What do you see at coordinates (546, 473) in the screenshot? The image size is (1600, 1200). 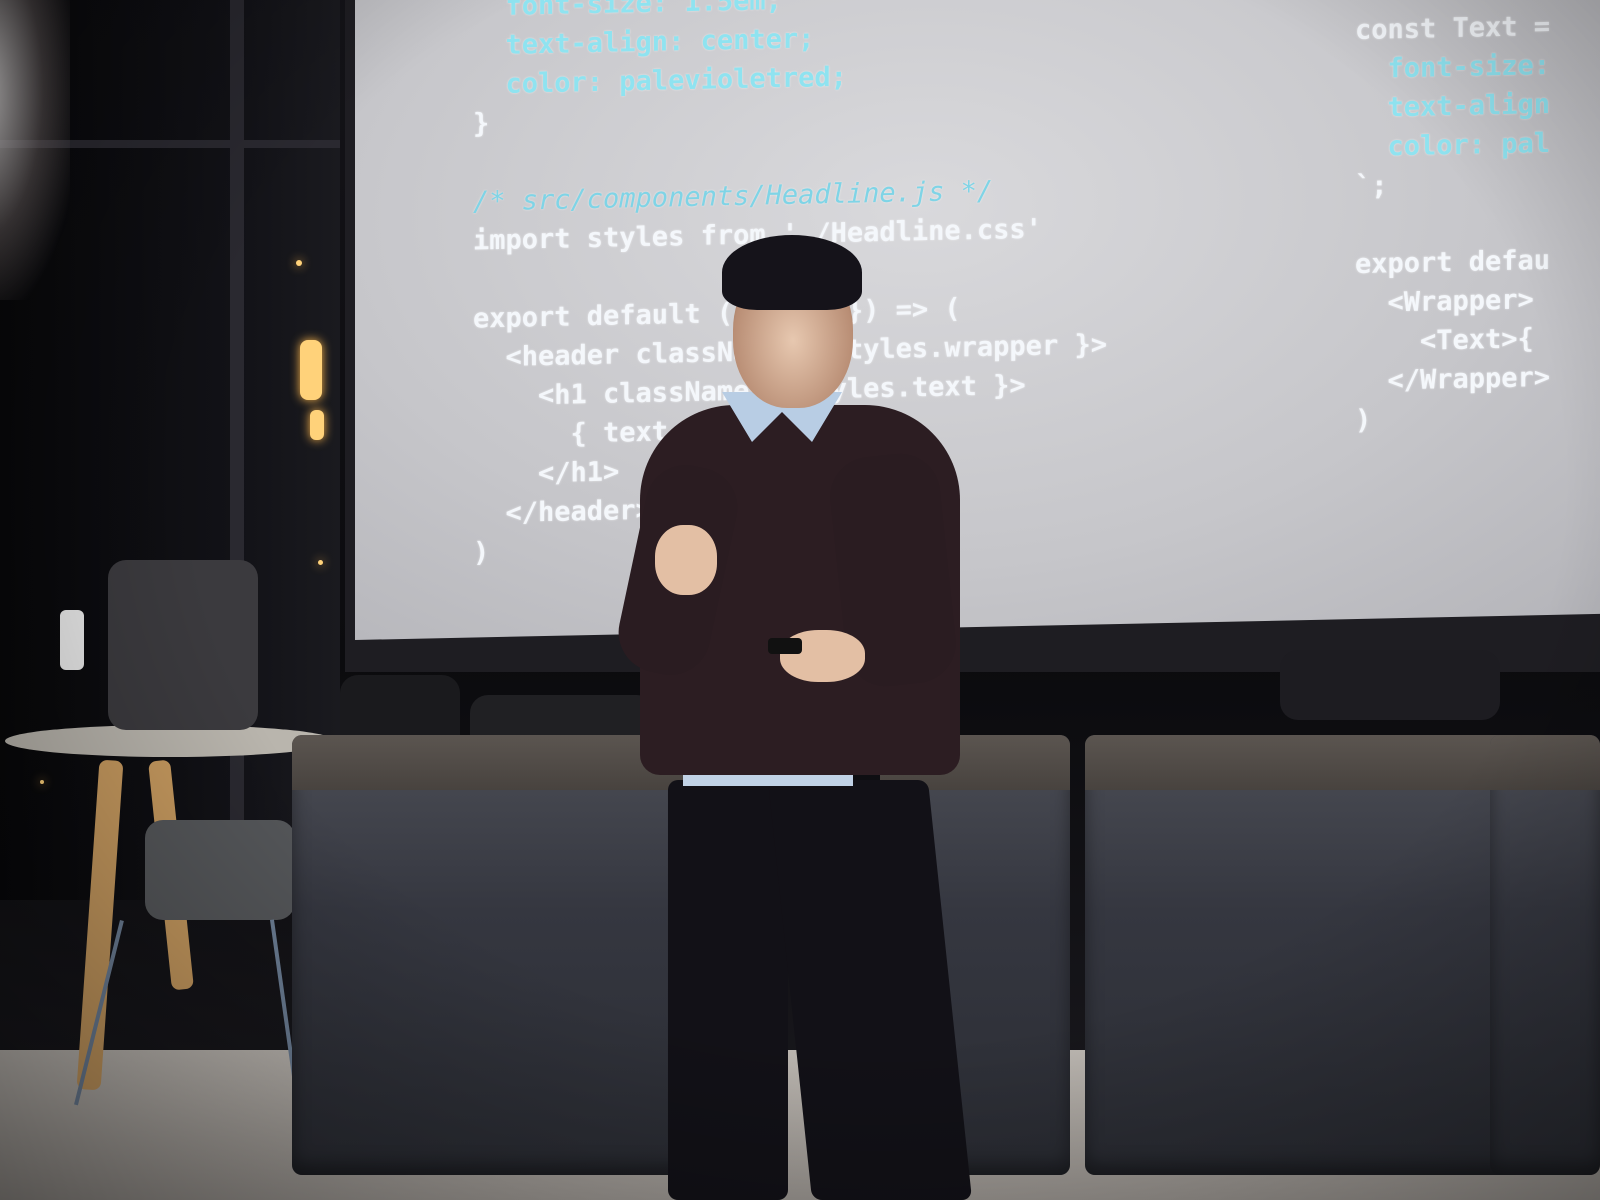 I see `code-line: </h1>` at bounding box center [546, 473].